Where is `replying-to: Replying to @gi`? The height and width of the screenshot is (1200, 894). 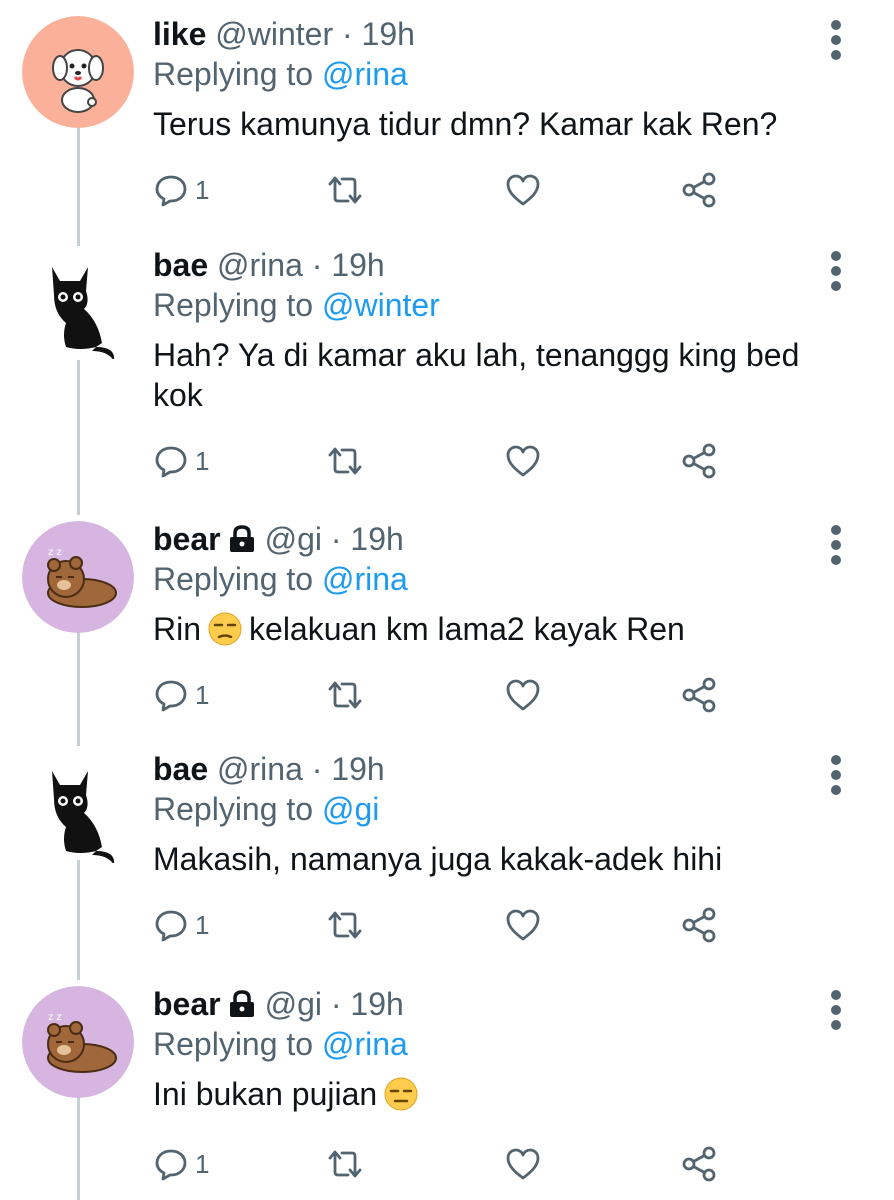 replying-to: Replying to @gi is located at coordinates (266, 809).